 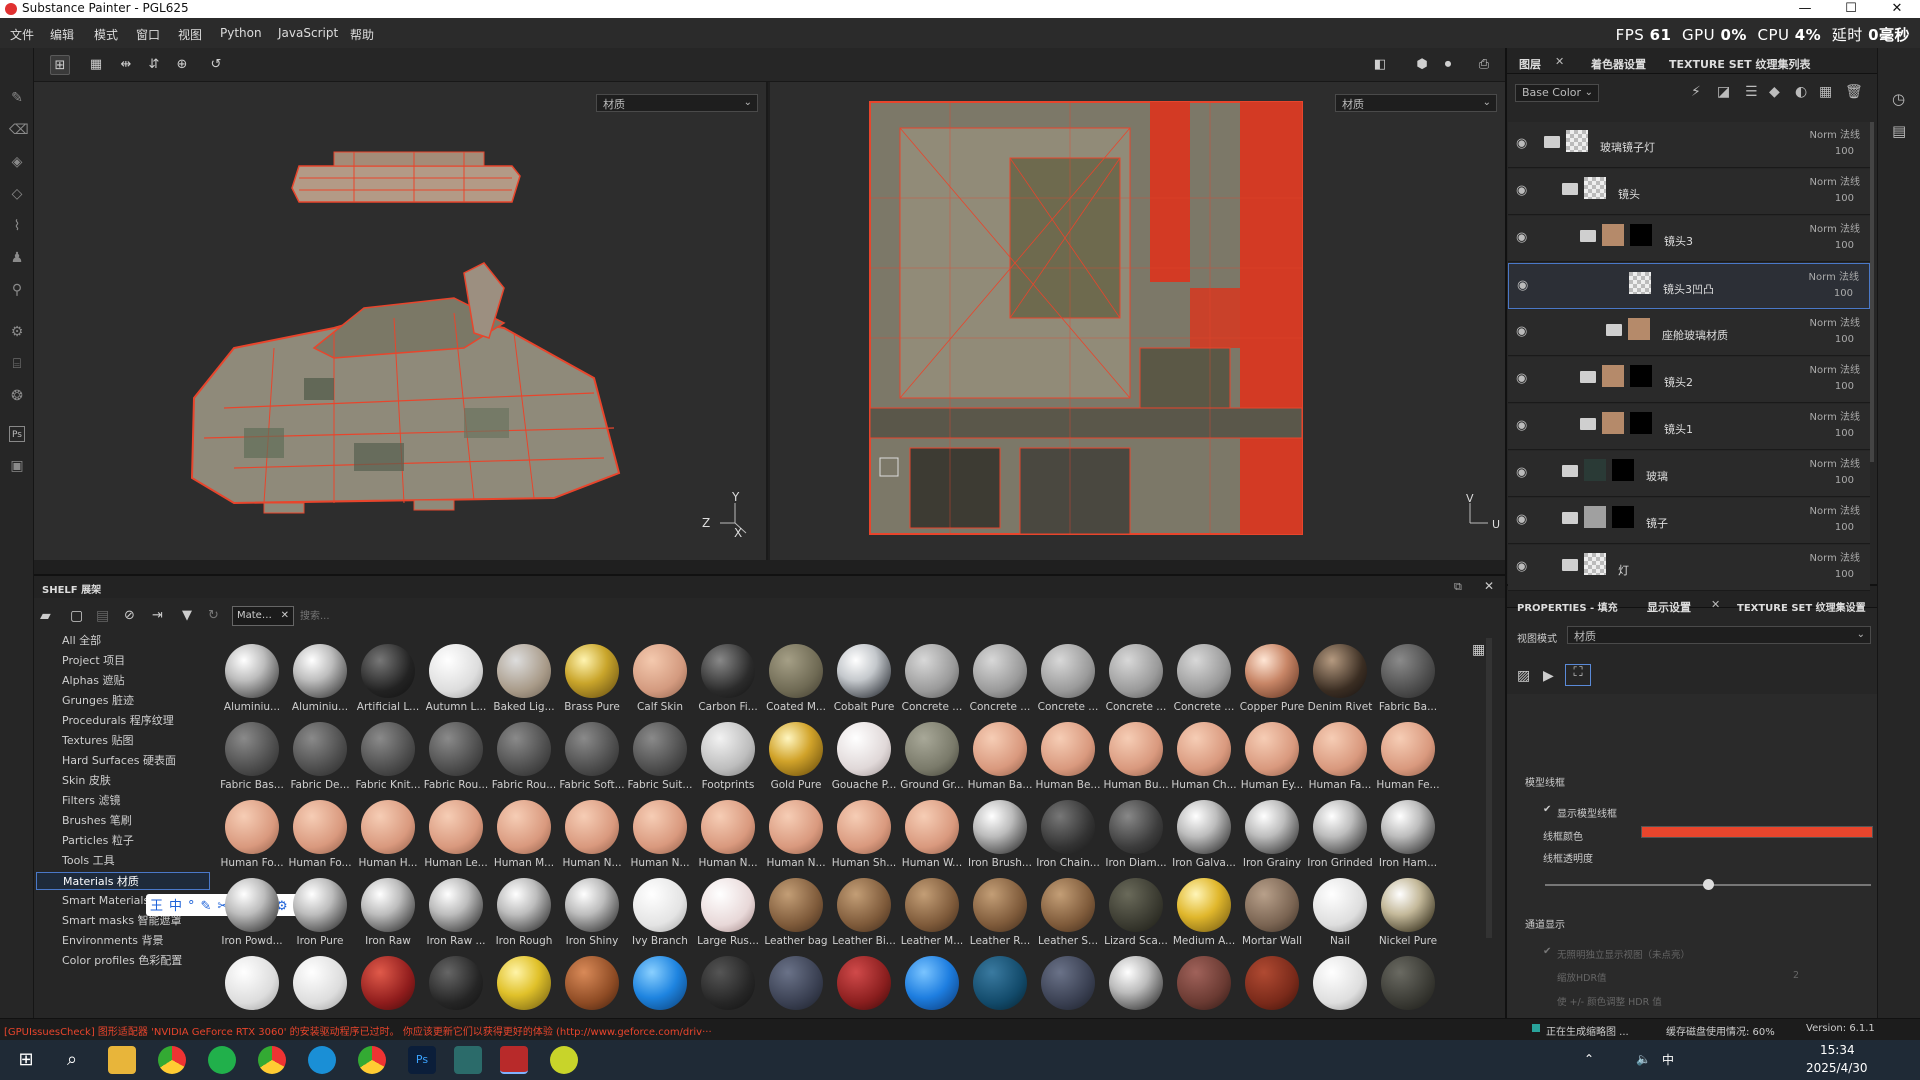 What do you see at coordinates (1422, 65) in the screenshot?
I see `cube-view-icon: ⬢` at bounding box center [1422, 65].